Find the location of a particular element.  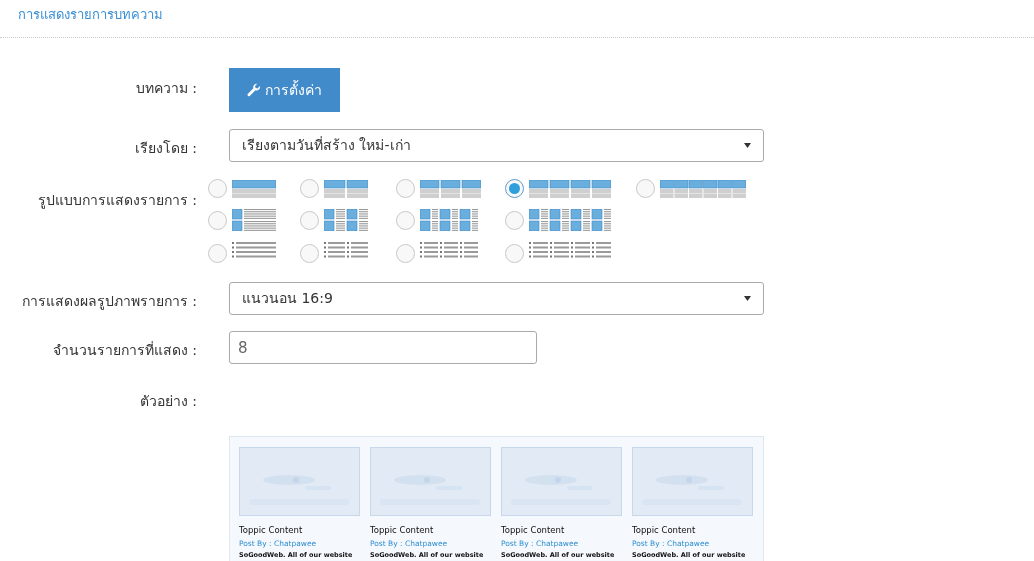

field-label: จำนวนรายการที่แสดง : is located at coordinates (124, 350).